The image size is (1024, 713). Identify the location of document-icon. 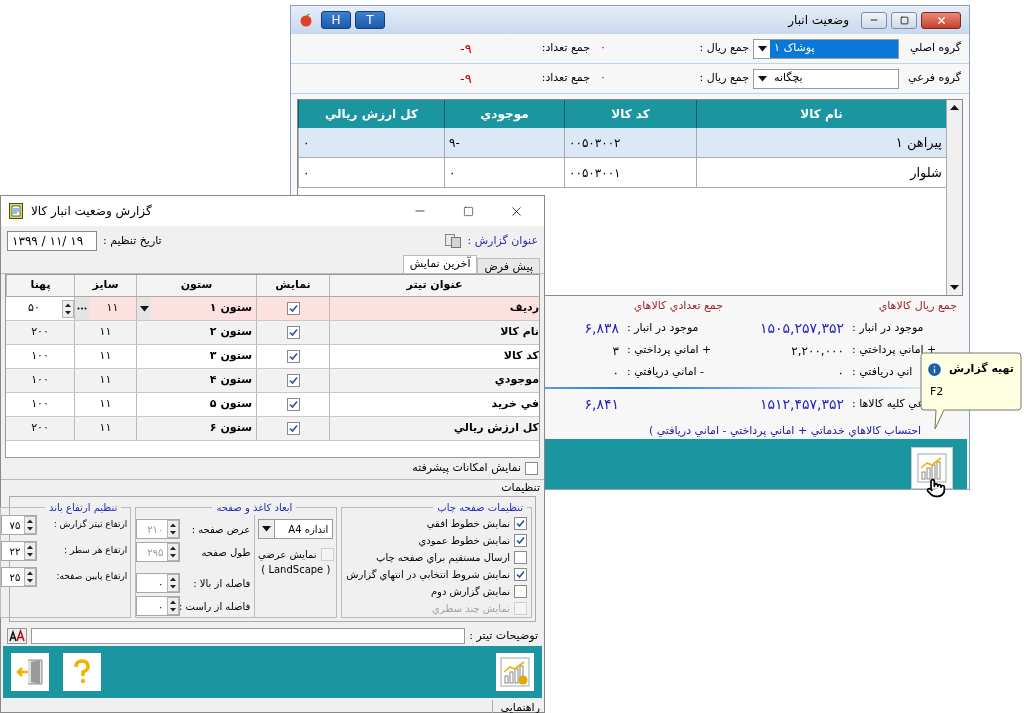
(453, 241).